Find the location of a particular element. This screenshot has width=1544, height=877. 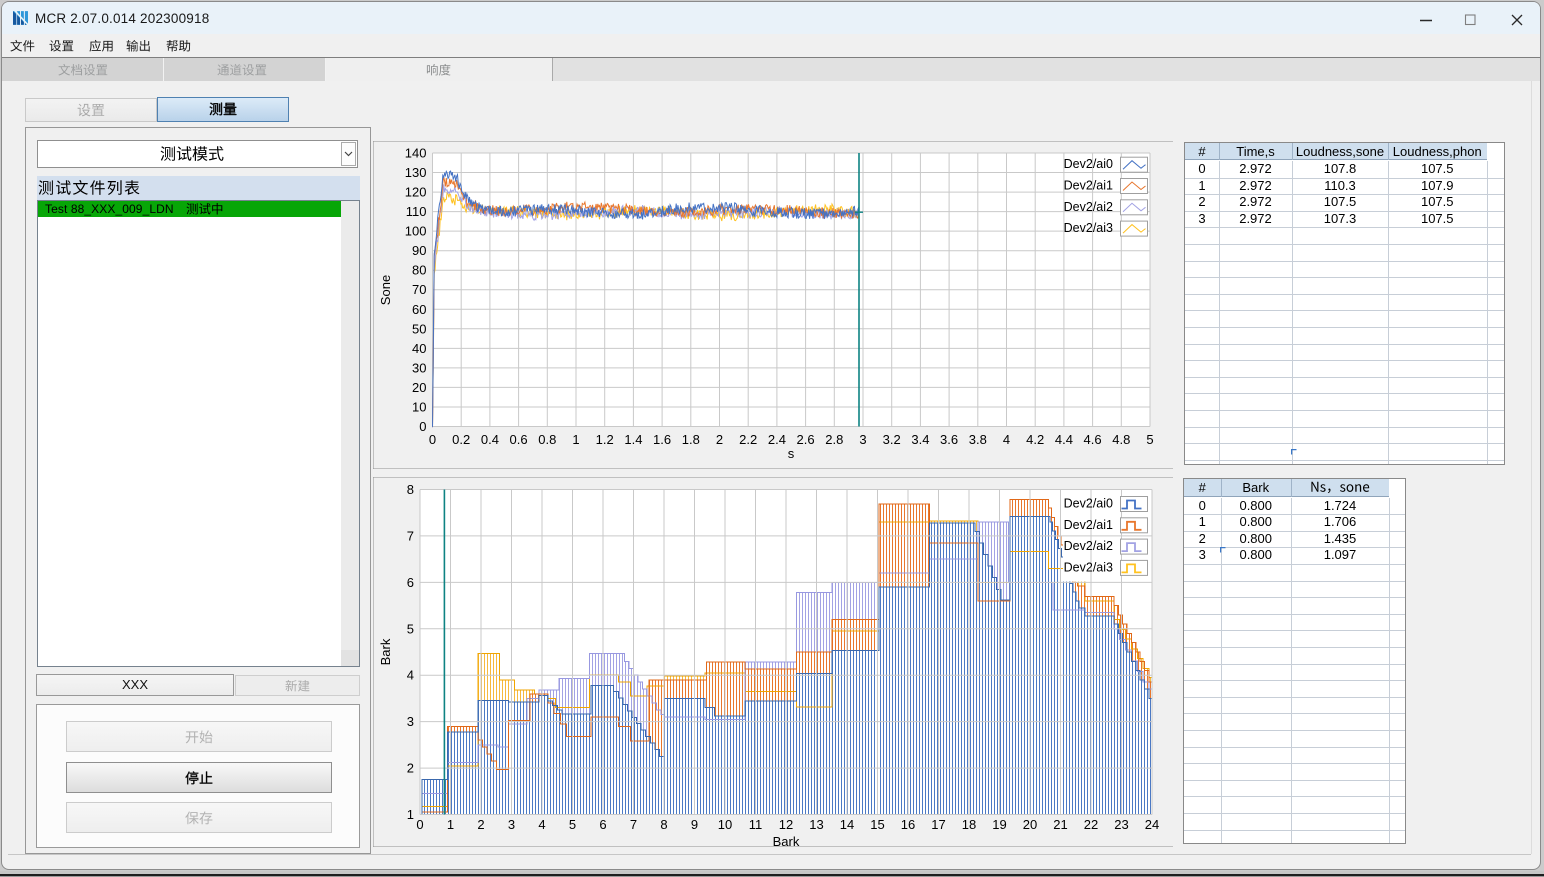

svg-text: 19 is located at coordinates (999, 824).